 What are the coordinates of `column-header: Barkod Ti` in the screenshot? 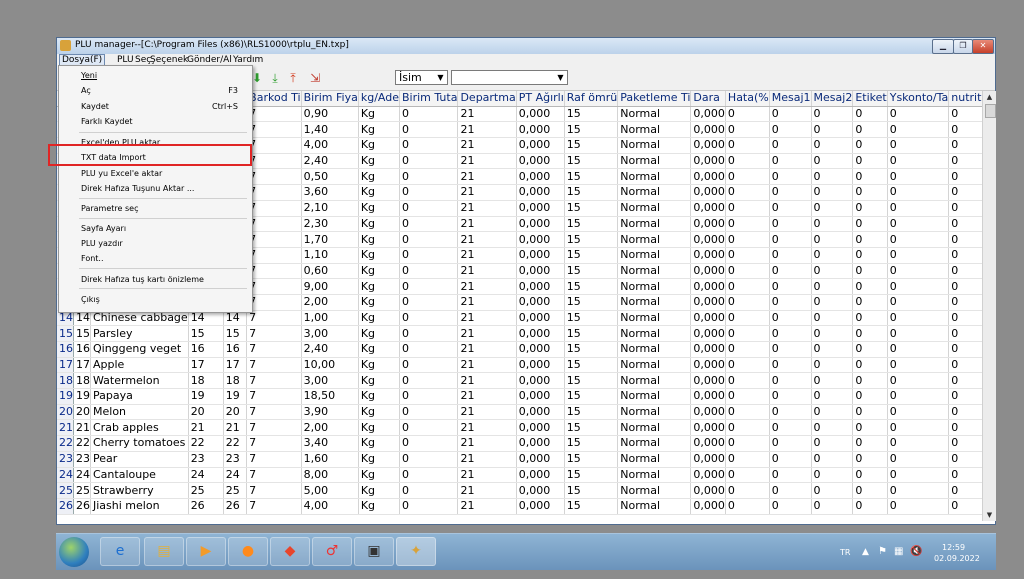 It's located at (274, 99).